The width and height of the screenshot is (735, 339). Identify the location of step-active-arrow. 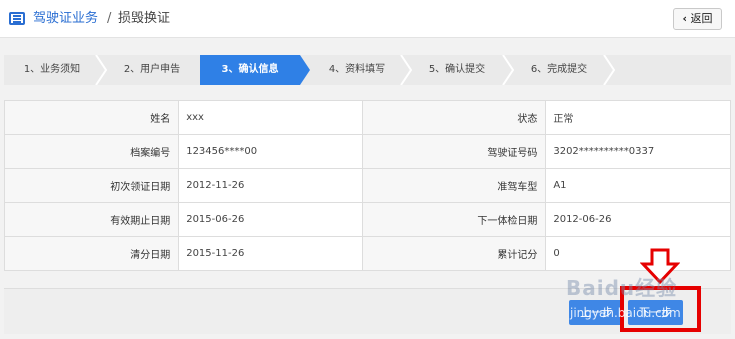
(305, 70).